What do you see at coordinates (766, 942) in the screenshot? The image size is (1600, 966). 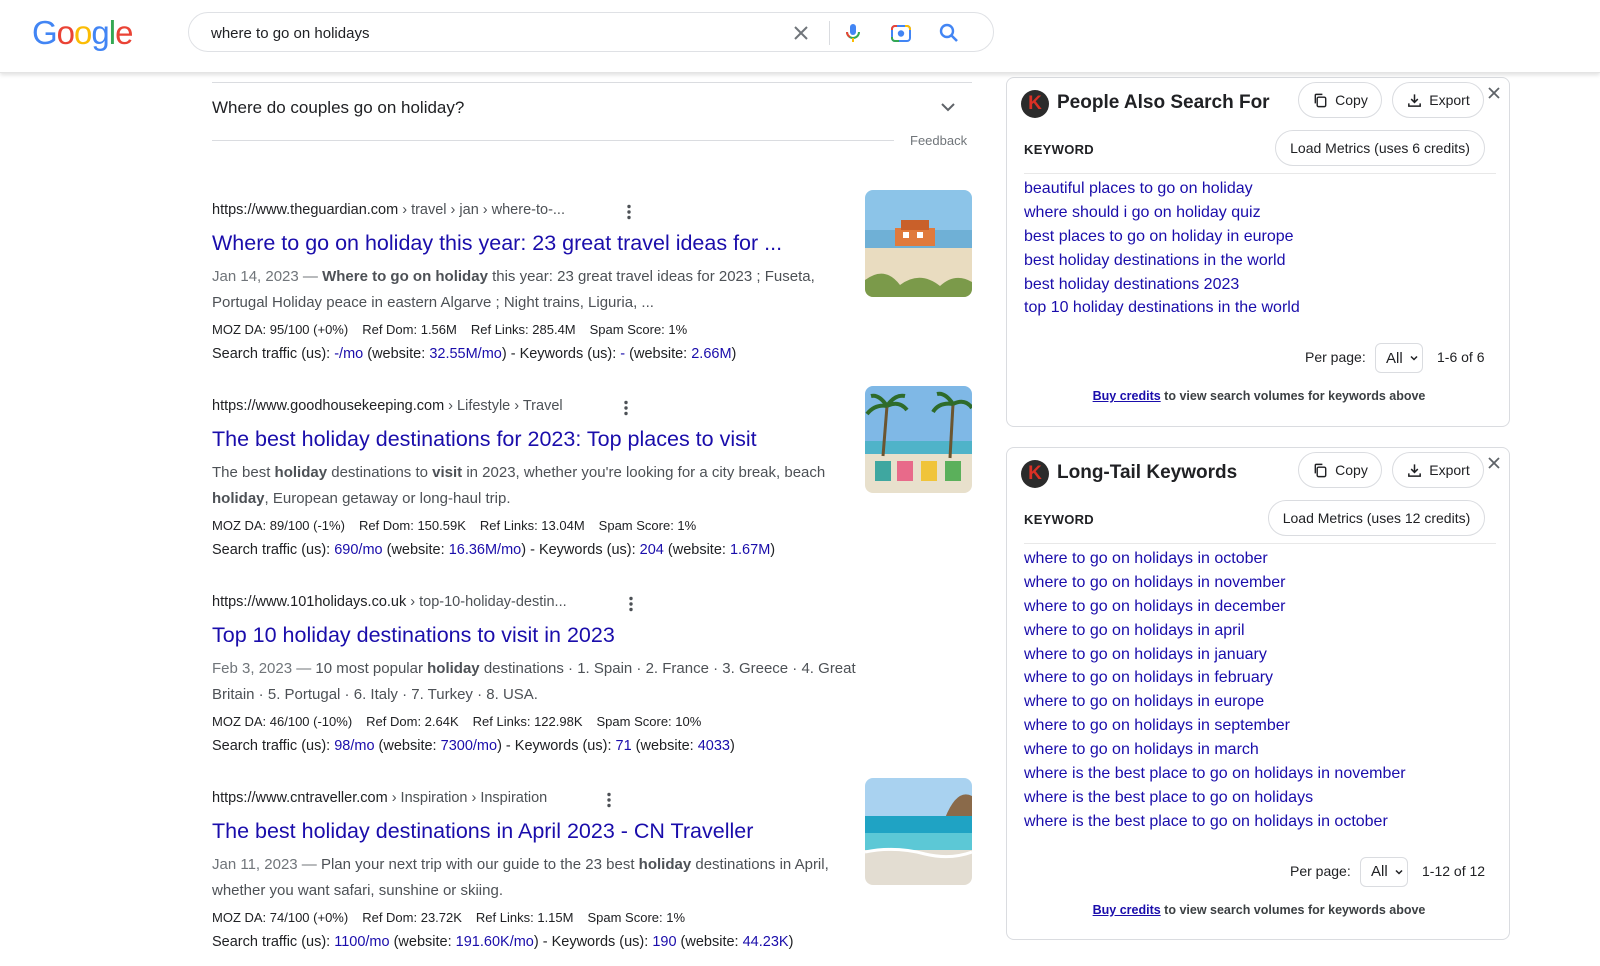 I see `website-keywords-value: 44.23K` at bounding box center [766, 942].